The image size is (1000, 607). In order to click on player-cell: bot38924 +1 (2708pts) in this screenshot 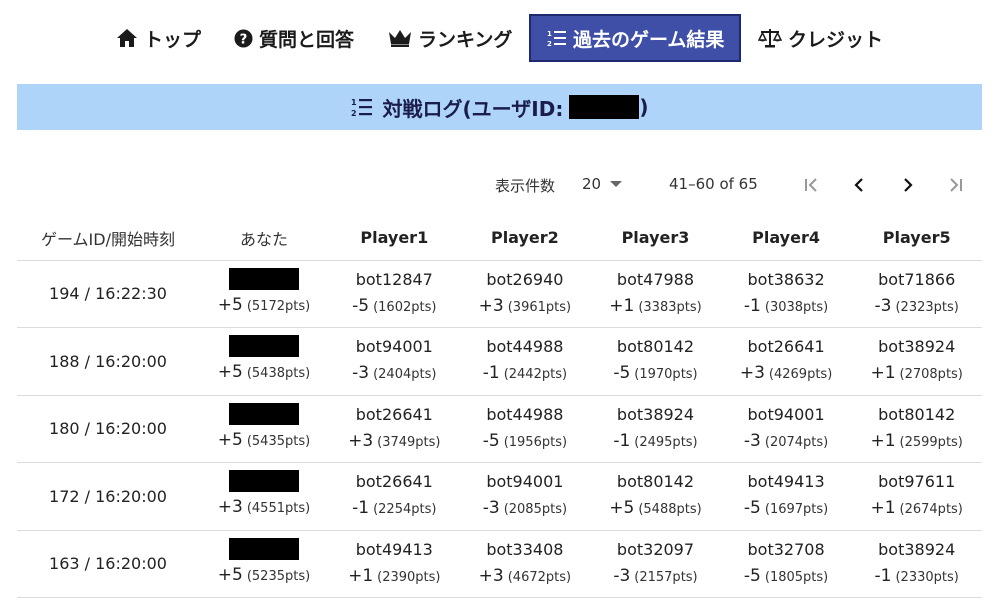, I will do `click(916, 361)`.